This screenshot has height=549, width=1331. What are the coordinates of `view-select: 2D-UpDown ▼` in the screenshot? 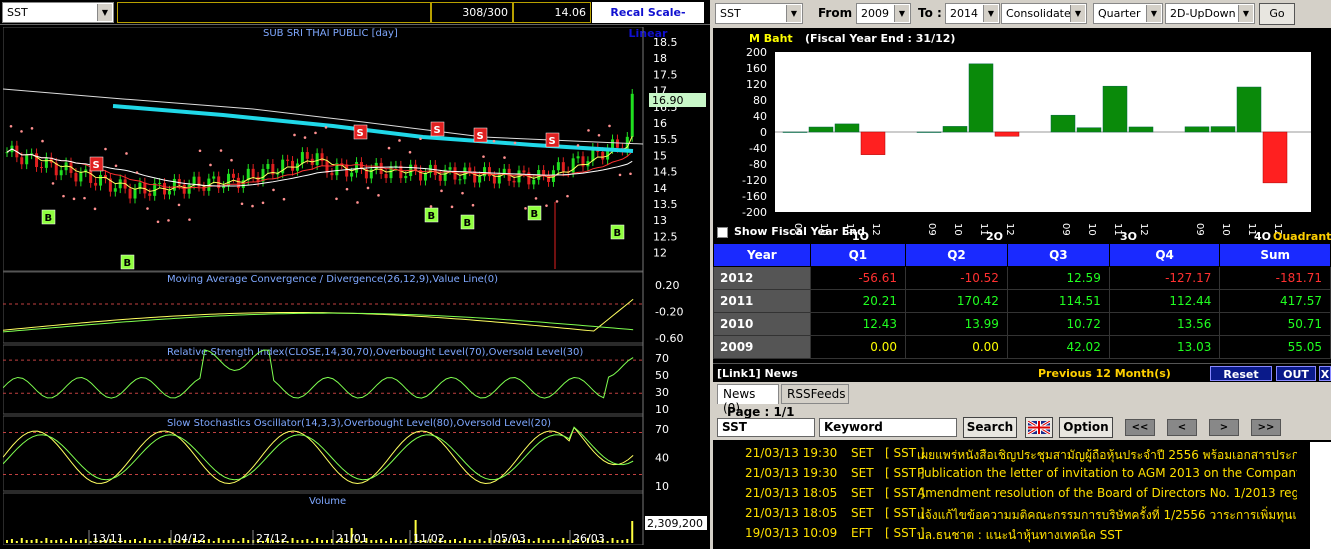 It's located at (1210, 13).